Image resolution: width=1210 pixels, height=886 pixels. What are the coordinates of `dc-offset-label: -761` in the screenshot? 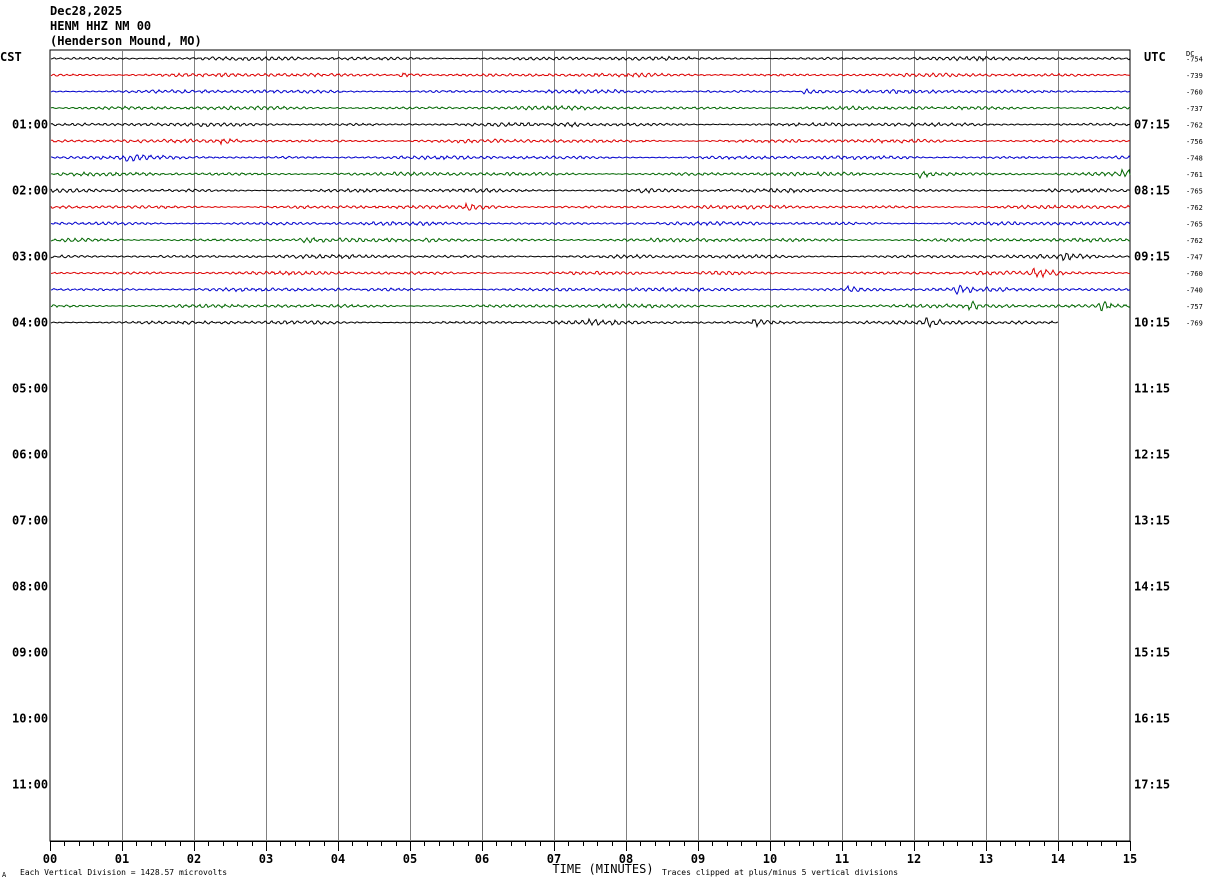 It's located at (1194, 175).